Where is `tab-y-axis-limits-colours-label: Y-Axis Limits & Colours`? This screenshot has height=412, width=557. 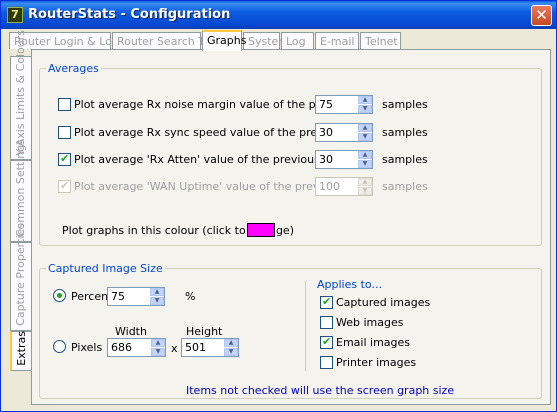
tab-y-axis-limits-colours-label: Y-Axis Limits & Colours is located at coordinates (20, 92).